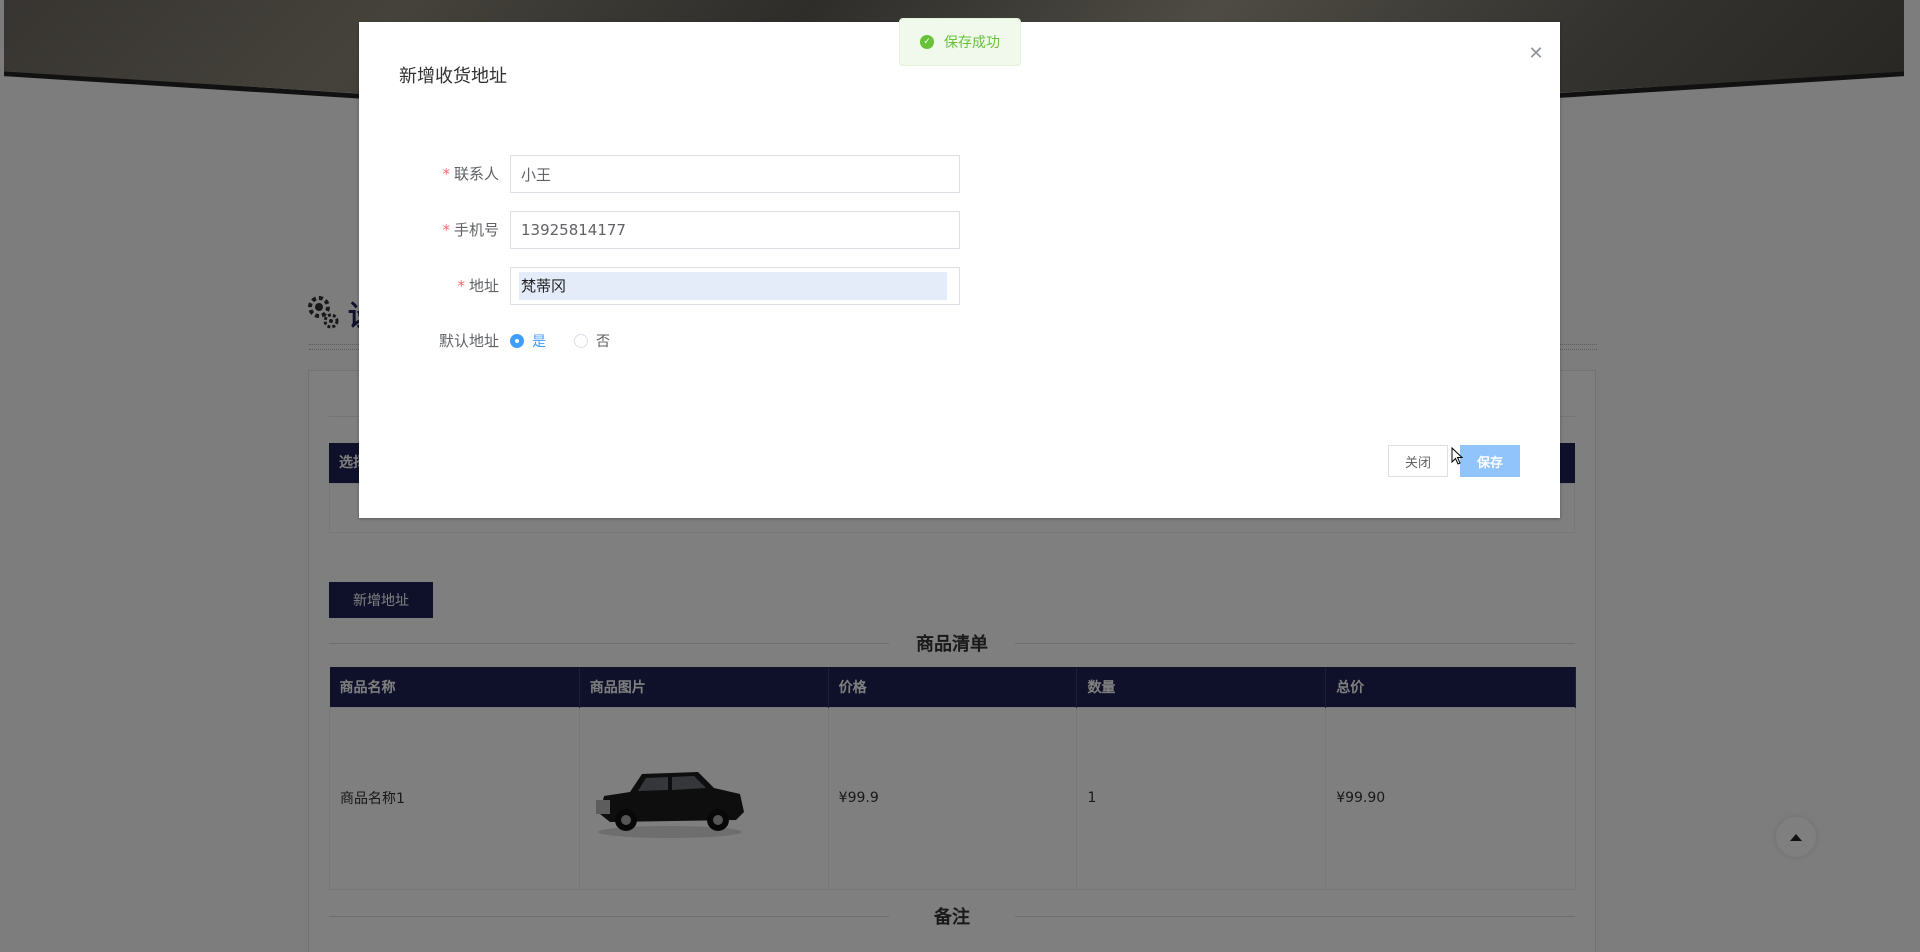  Describe the element at coordinates (927, 42) in the screenshot. I see `check-circle-icon: ✓` at that location.